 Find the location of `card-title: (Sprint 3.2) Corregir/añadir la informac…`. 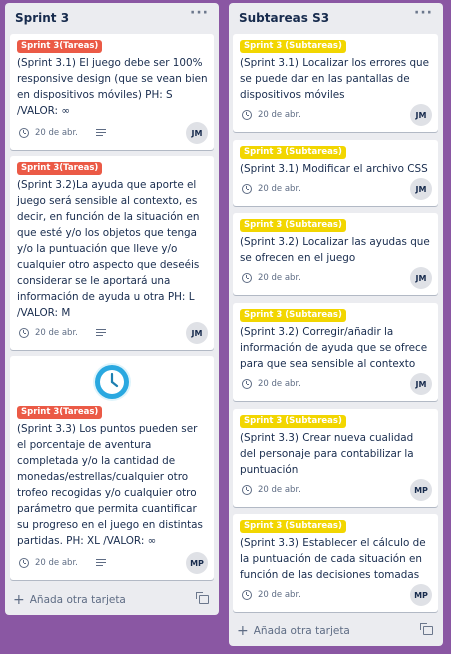

card-title: (Sprint 3.2) Corregir/añadir la informac… is located at coordinates (334, 348).